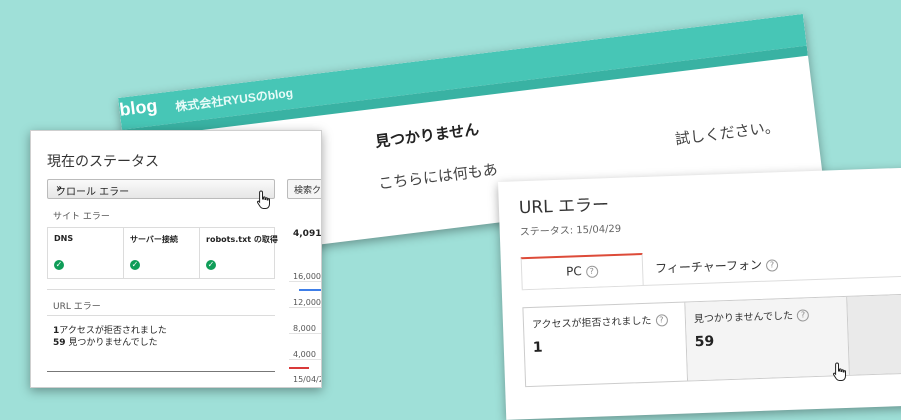  Describe the element at coordinates (307, 276) in the screenshot. I see `axis-tick-label: 16,000` at that location.